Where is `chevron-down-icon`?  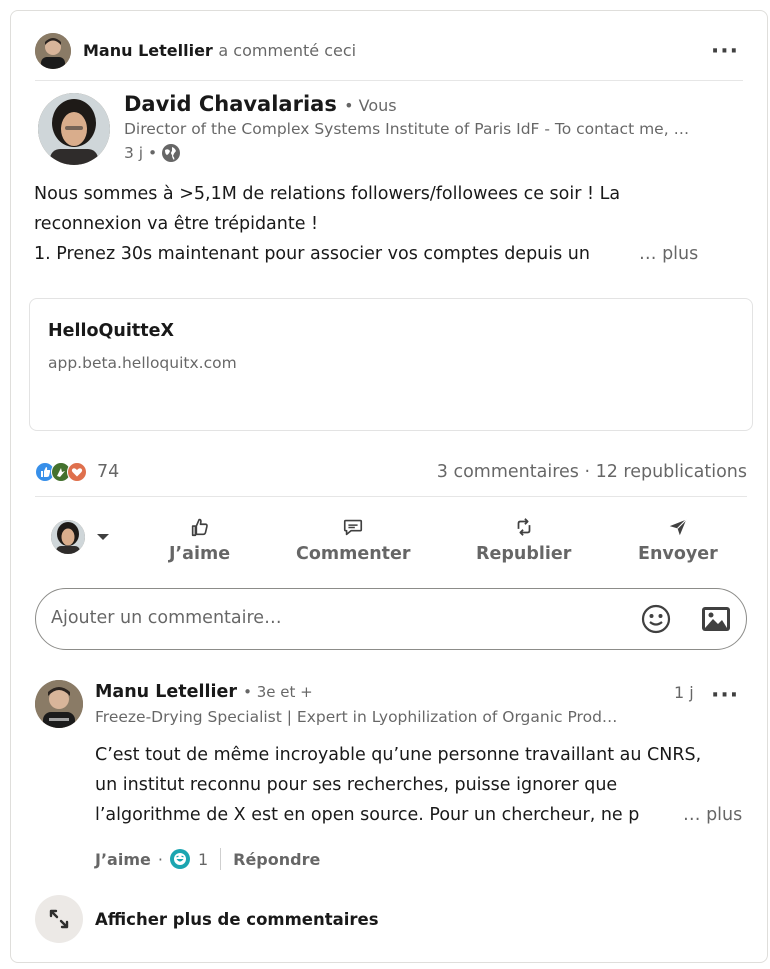 chevron-down-icon is located at coordinates (103, 537).